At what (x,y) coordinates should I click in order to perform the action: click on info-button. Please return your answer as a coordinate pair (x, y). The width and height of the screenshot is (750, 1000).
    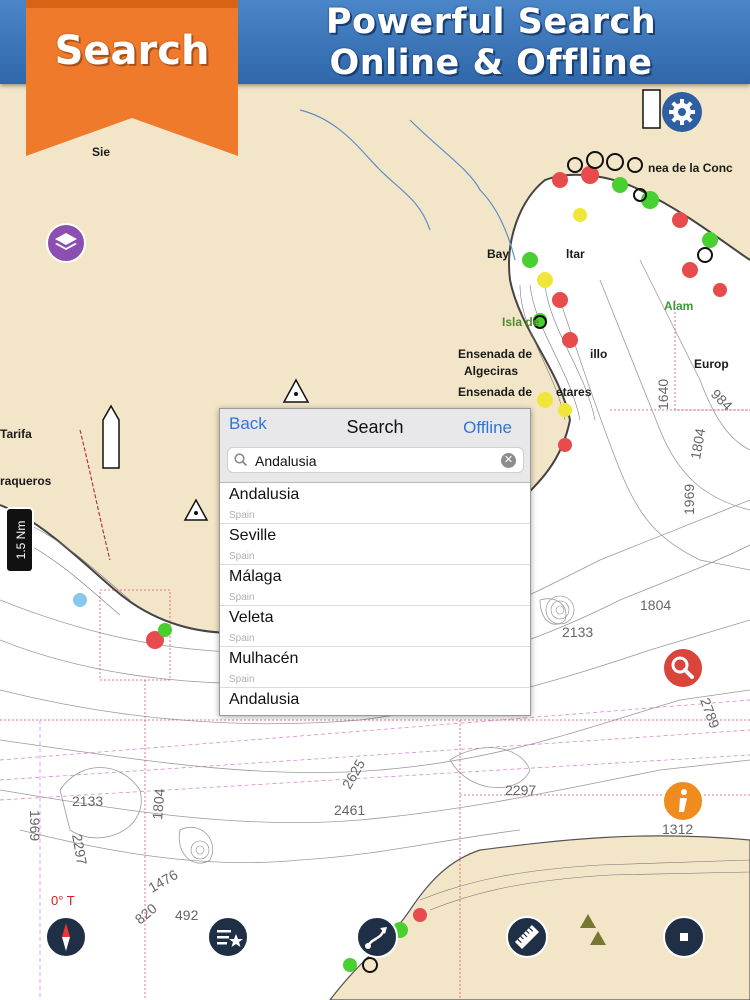
    Looking at the image, I should click on (683, 801).